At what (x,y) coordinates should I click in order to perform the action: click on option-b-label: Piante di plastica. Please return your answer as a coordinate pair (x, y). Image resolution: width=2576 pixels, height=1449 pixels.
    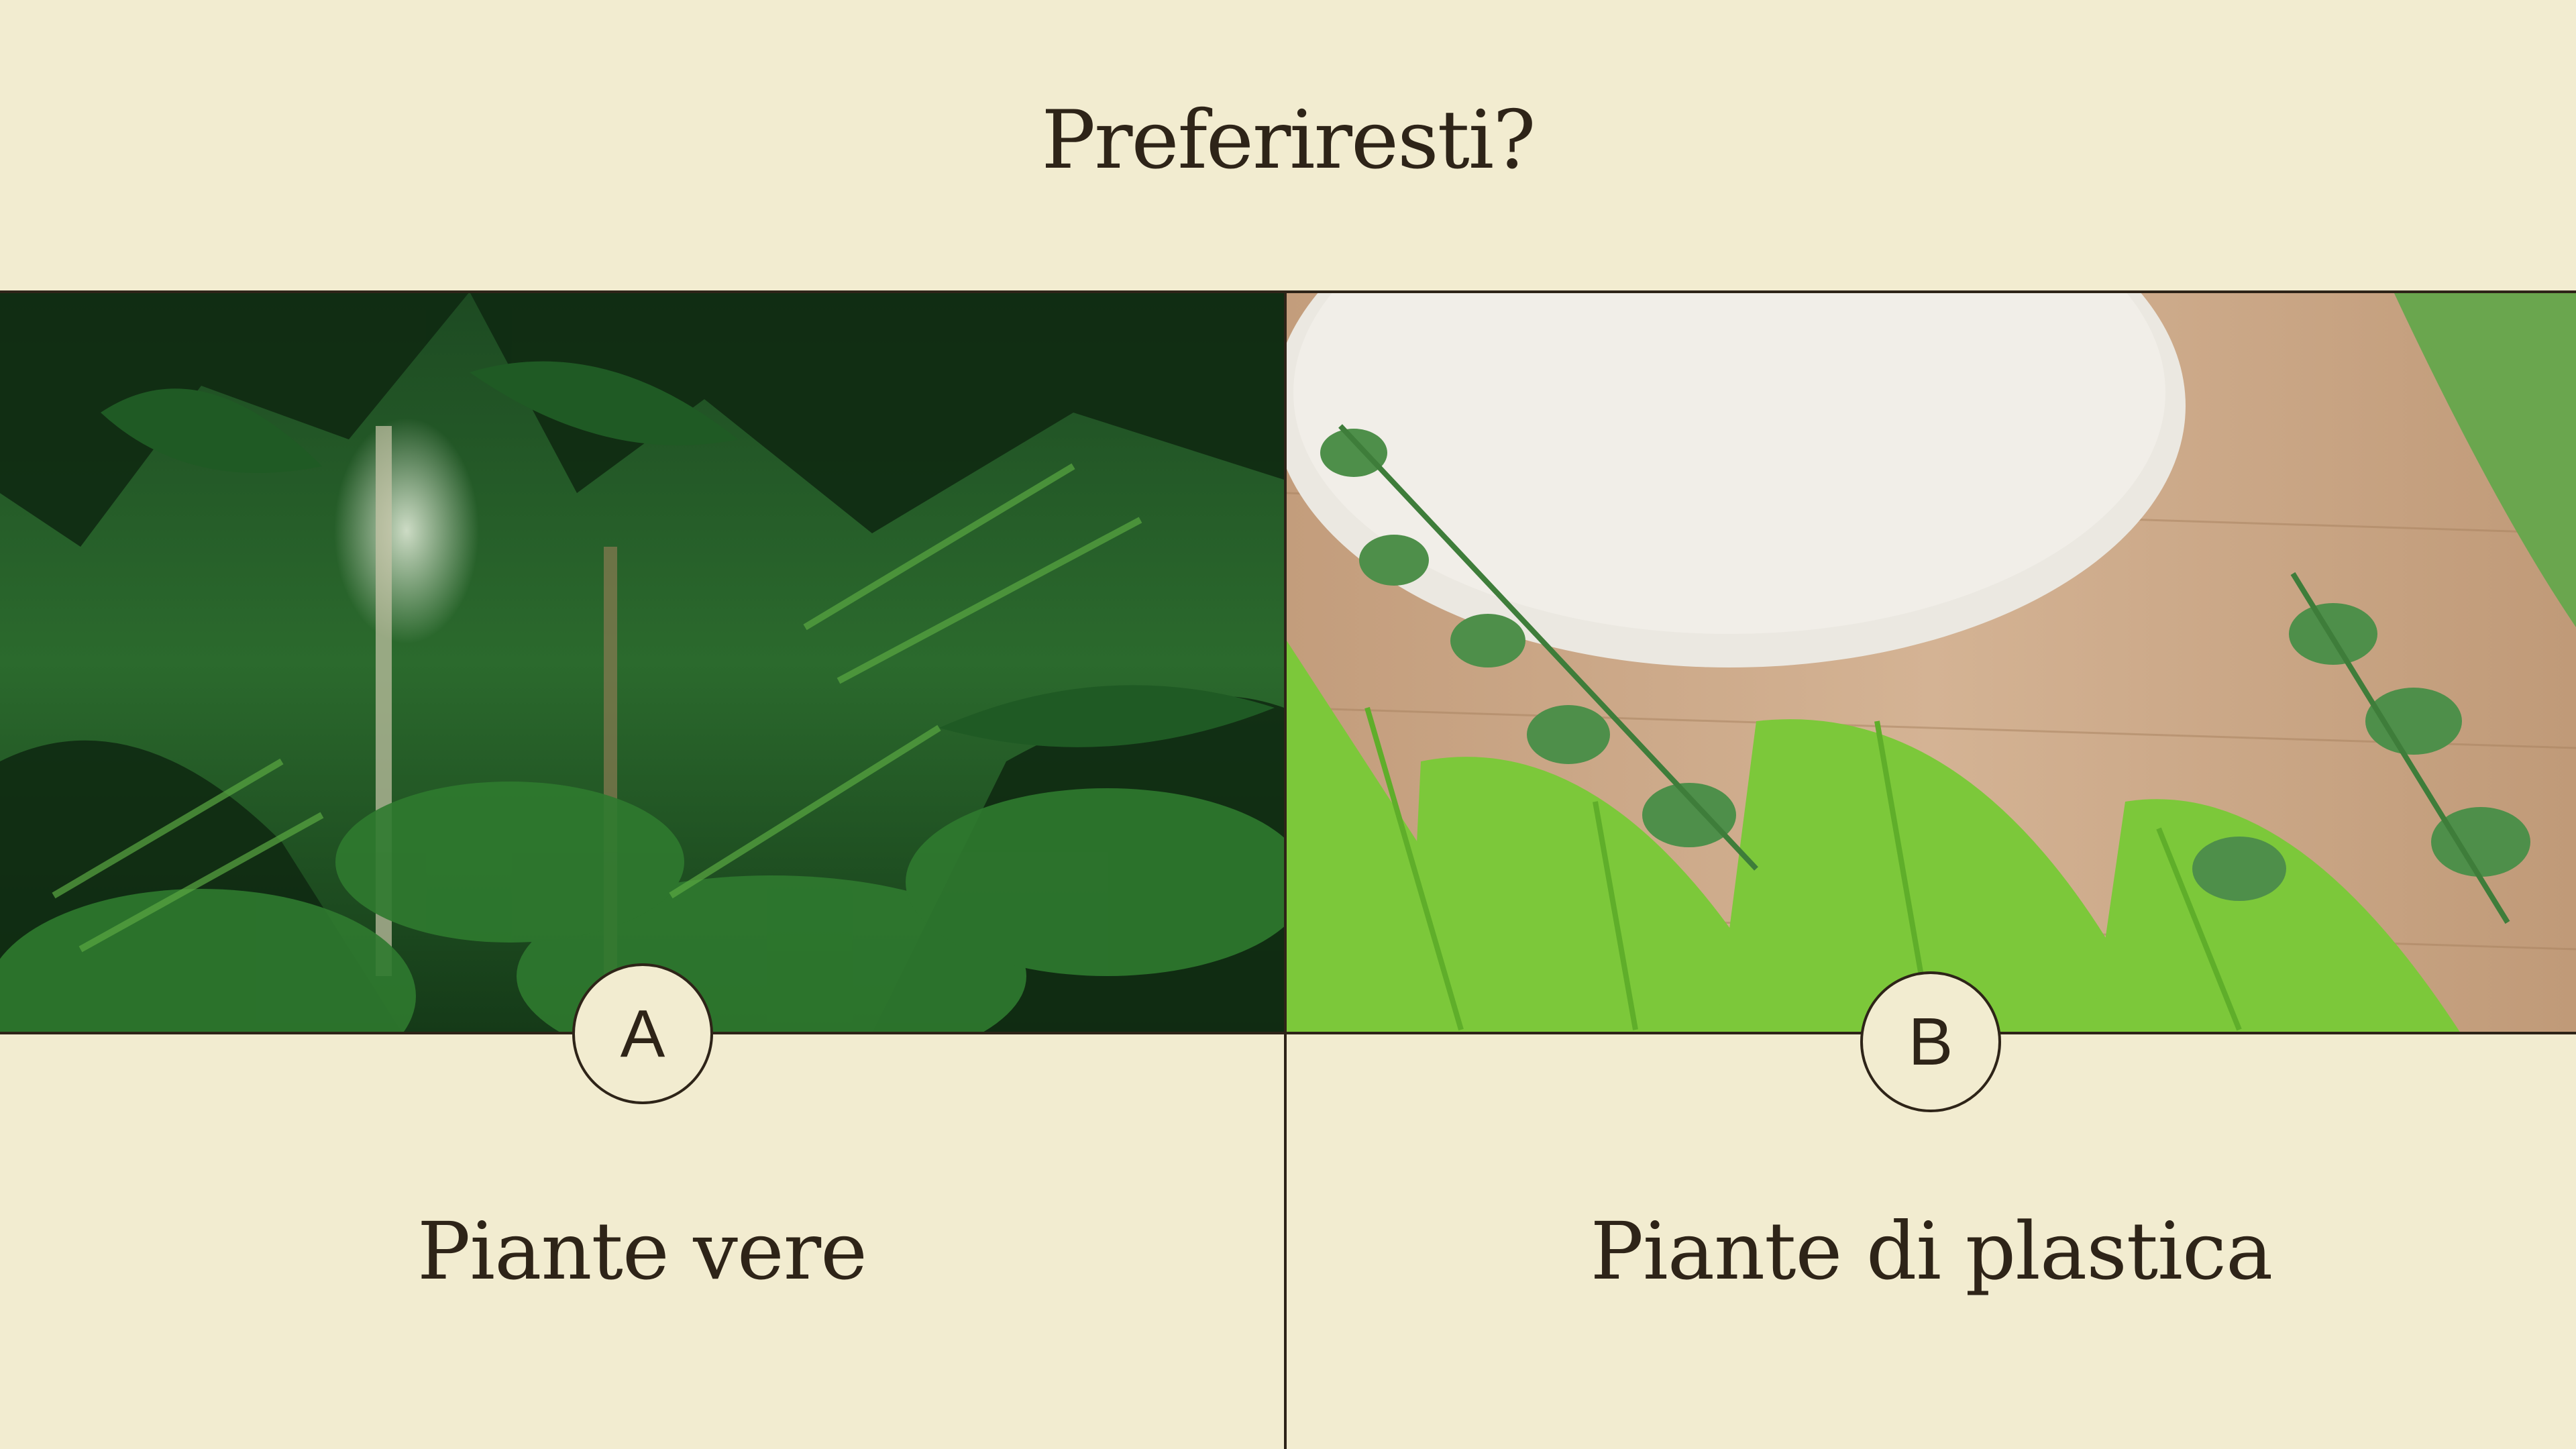
    Looking at the image, I should click on (1931, 1251).